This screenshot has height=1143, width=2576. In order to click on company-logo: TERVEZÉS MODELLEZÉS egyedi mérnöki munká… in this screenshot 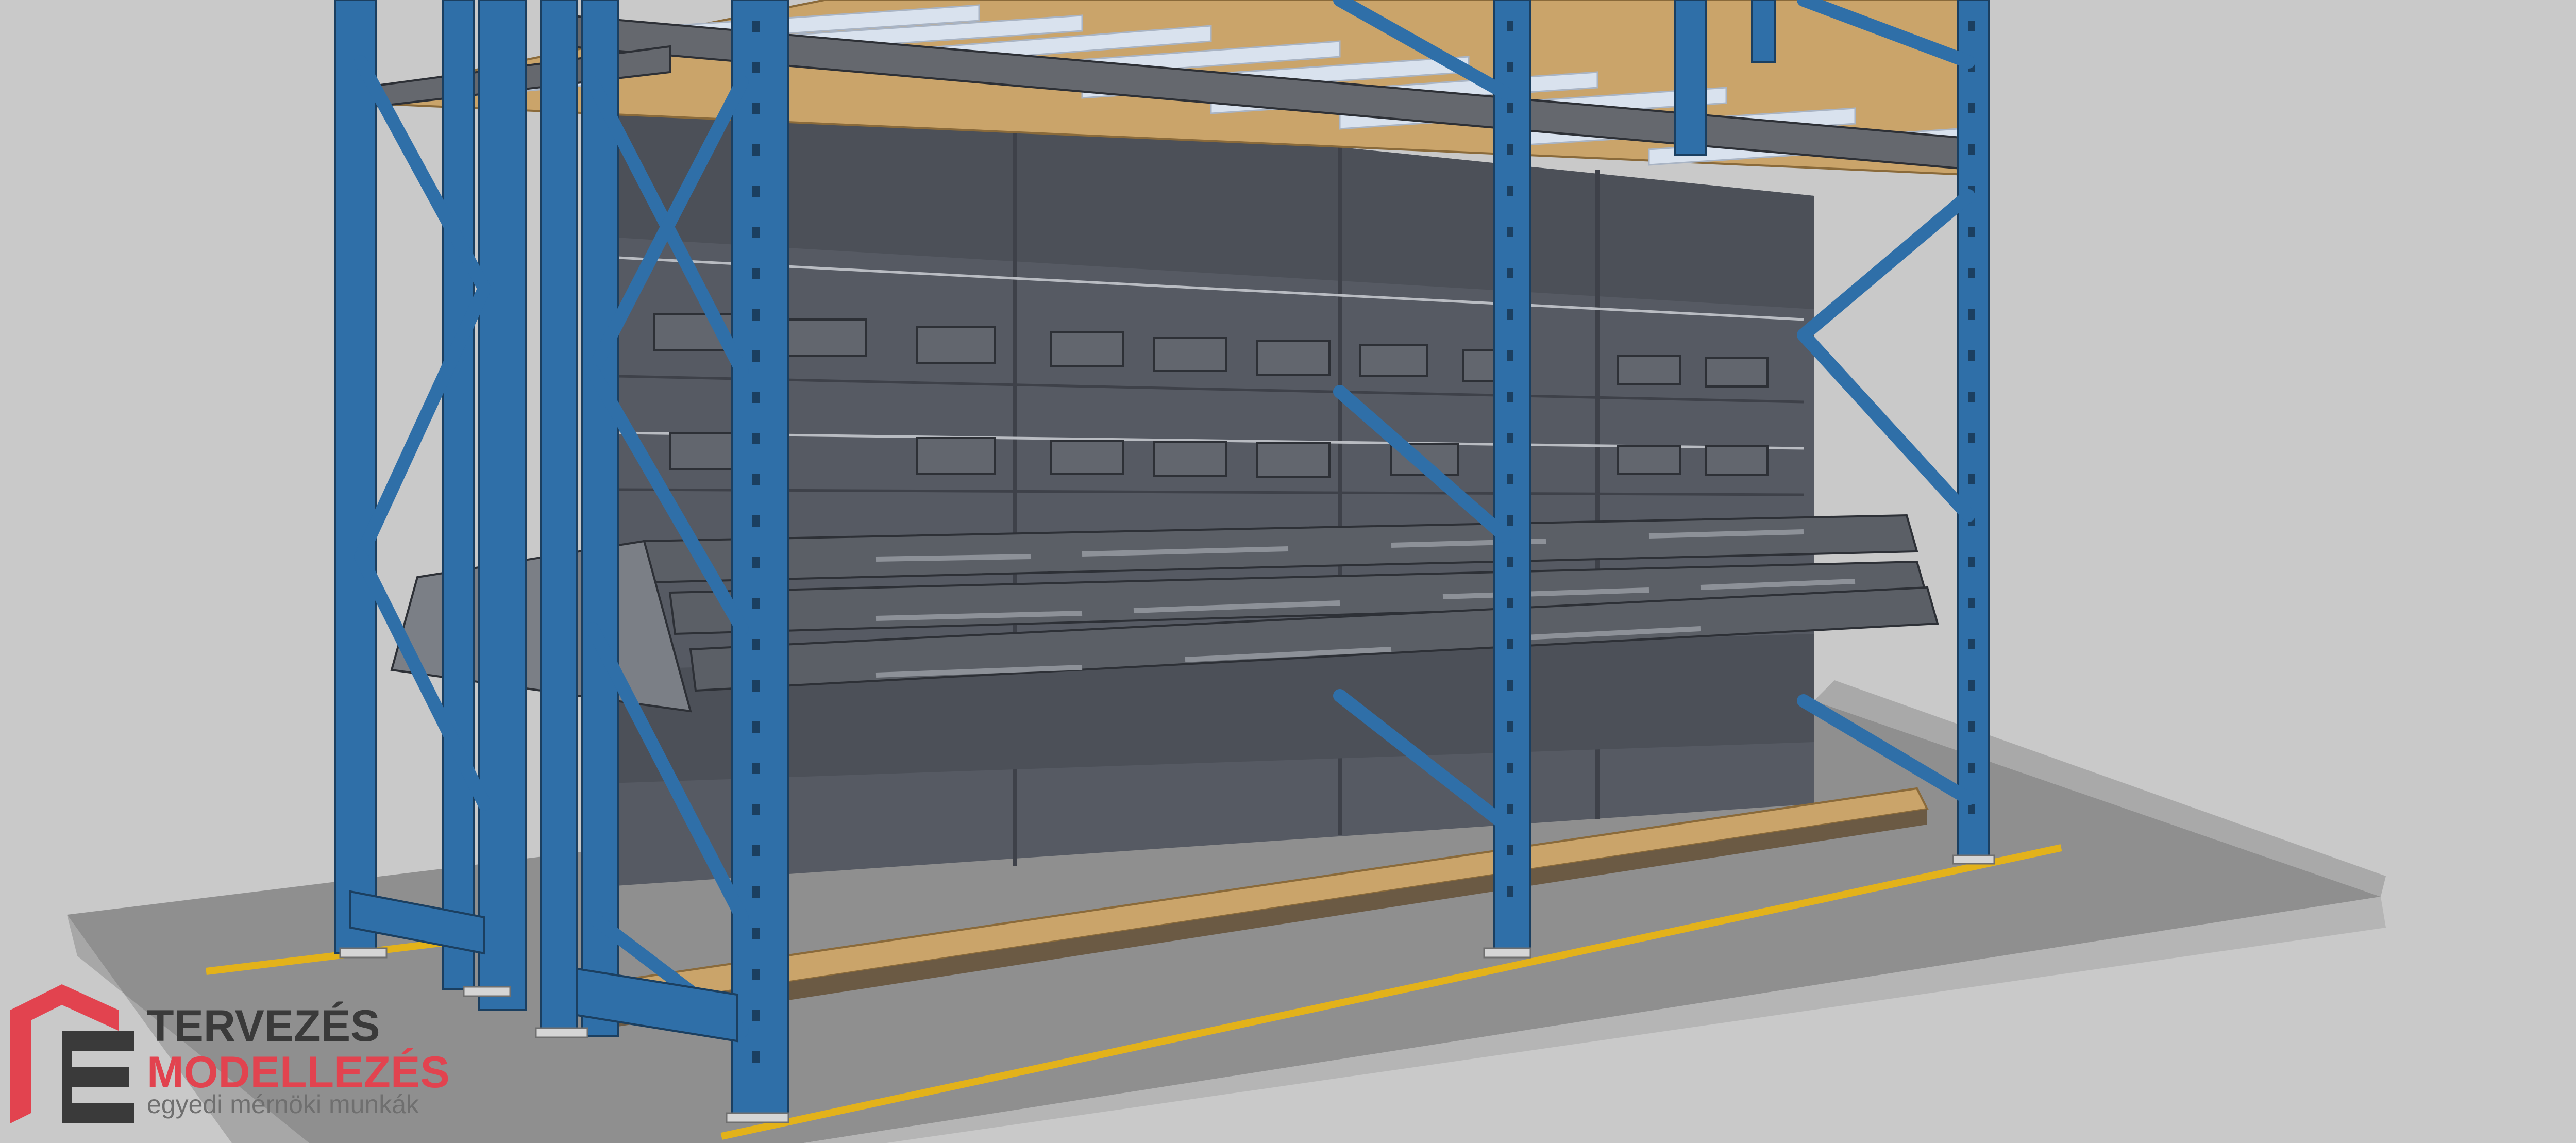, I will do `click(230, 1053)`.